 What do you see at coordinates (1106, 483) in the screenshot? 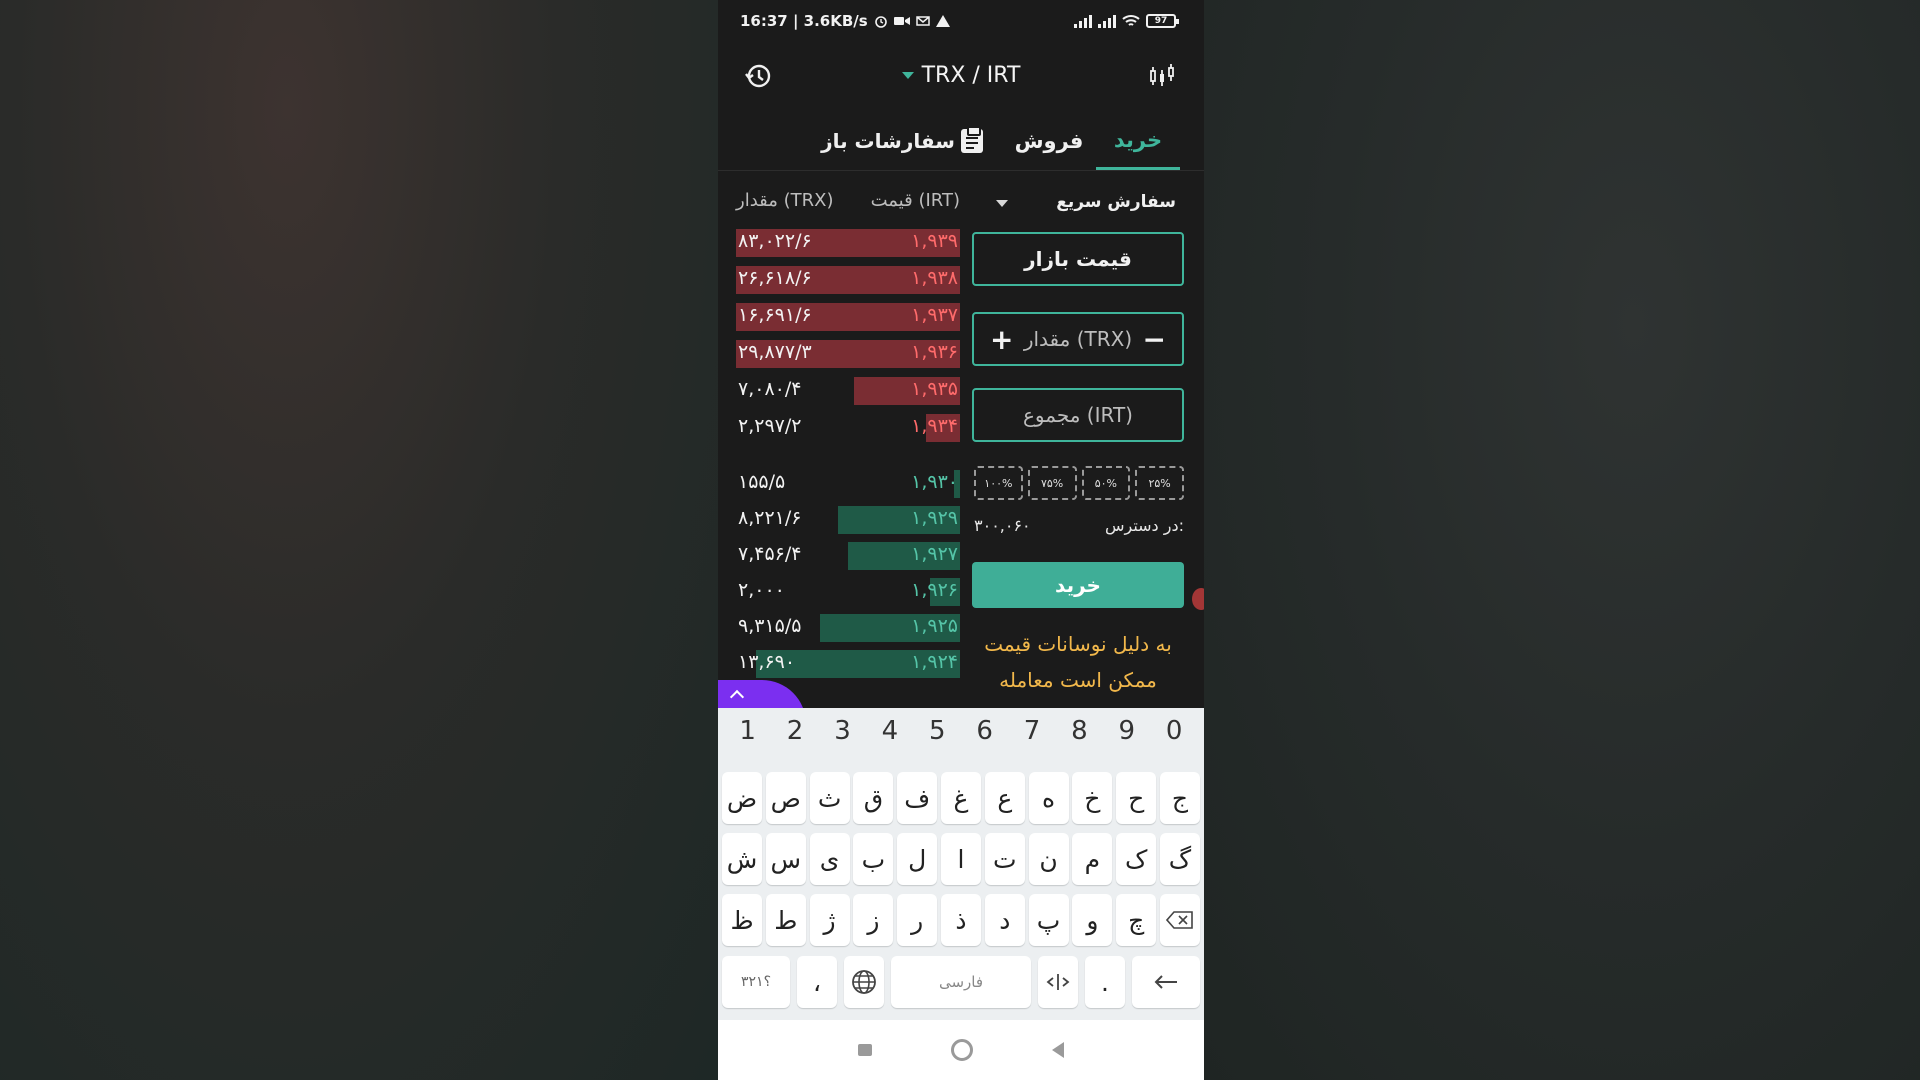
I see `percent-50-button: ۵۰%` at bounding box center [1106, 483].